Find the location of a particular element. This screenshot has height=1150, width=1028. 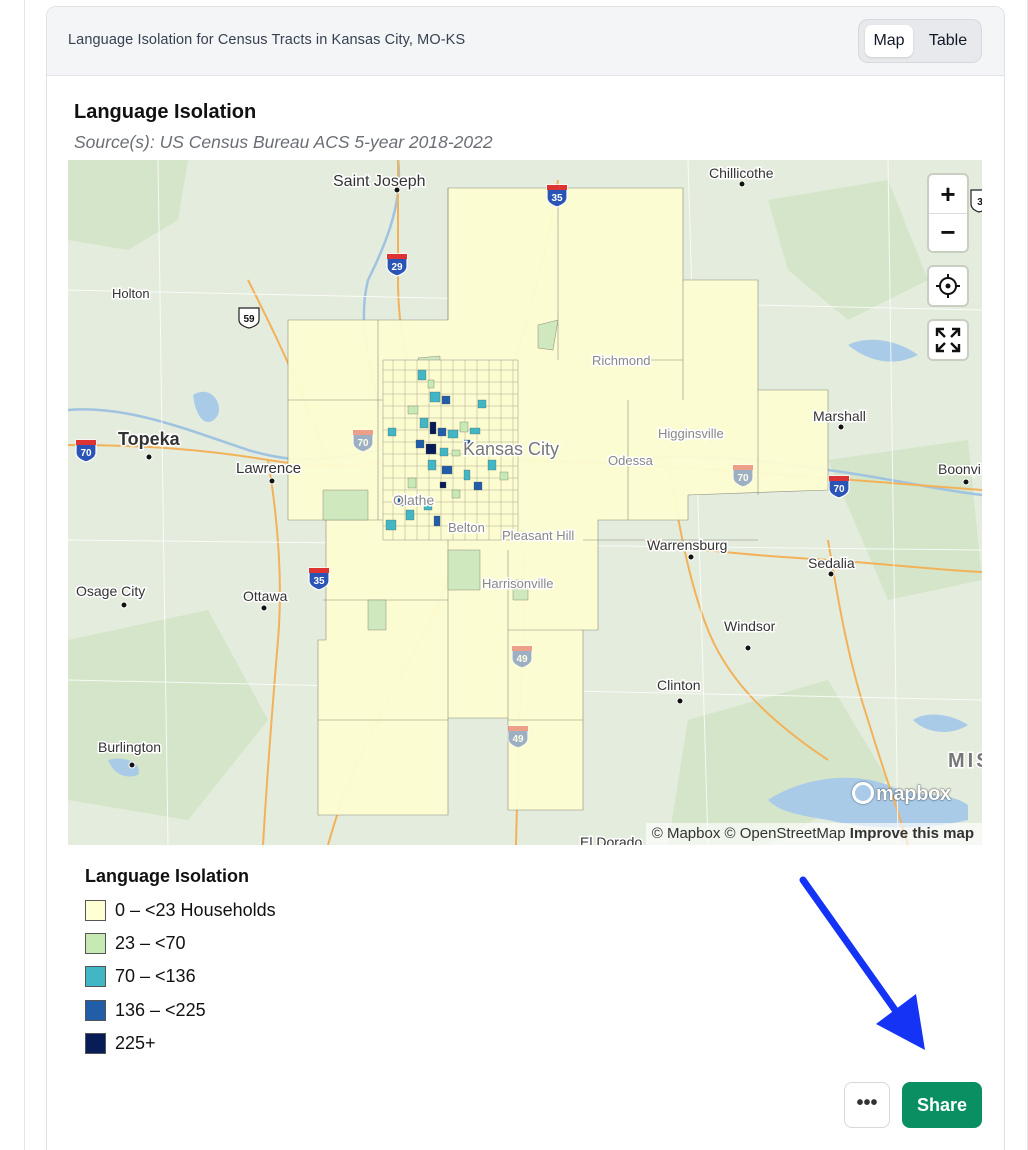

visualization-title: Language Isolation is located at coordinates (165, 112).